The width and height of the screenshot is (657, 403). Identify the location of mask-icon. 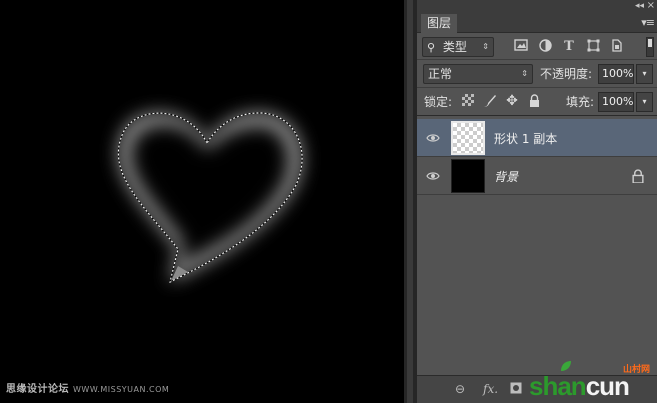
(516, 389).